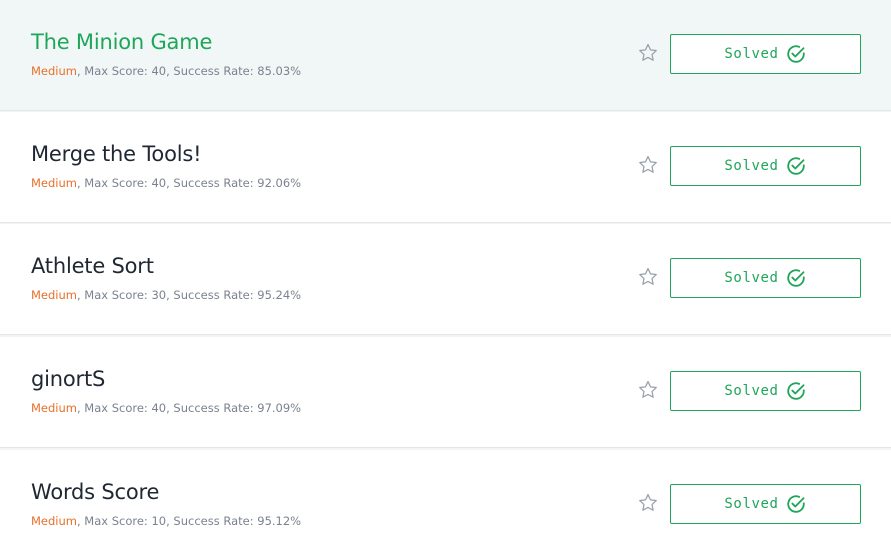 The width and height of the screenshot is (891, 559). Describe the element at coordinates (68, 379) in the screenshot. I see `challenge-title: ginortS` at that location.